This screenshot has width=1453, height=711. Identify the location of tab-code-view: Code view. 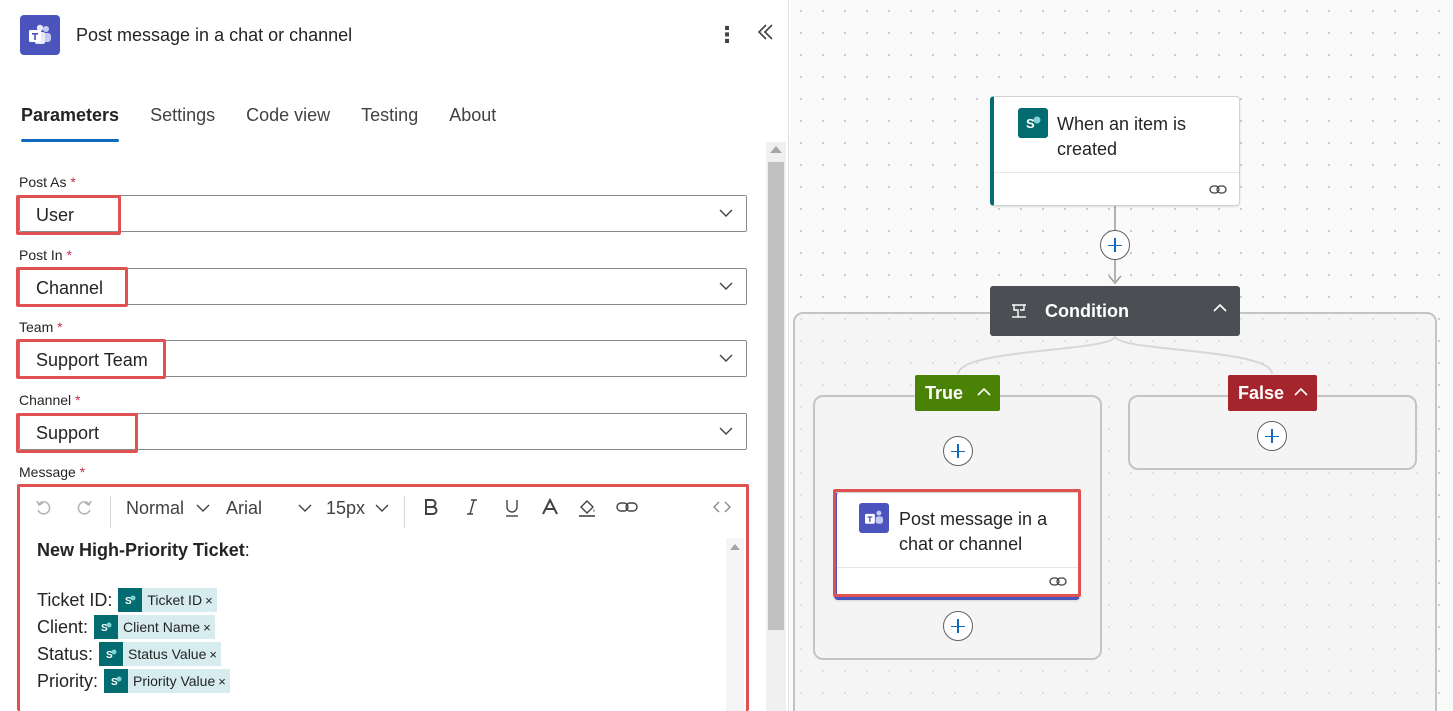
(288, 121).